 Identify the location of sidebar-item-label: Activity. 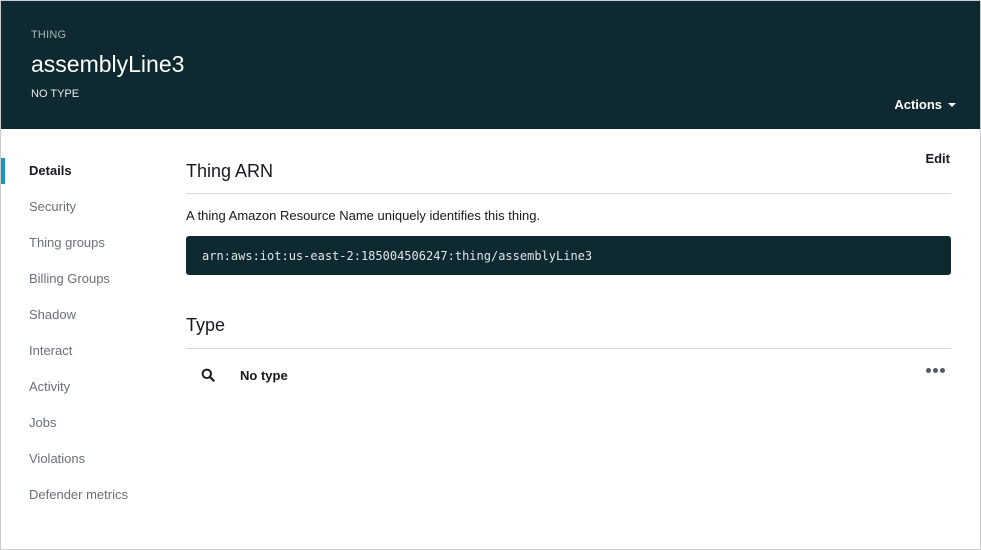
(50, 386).